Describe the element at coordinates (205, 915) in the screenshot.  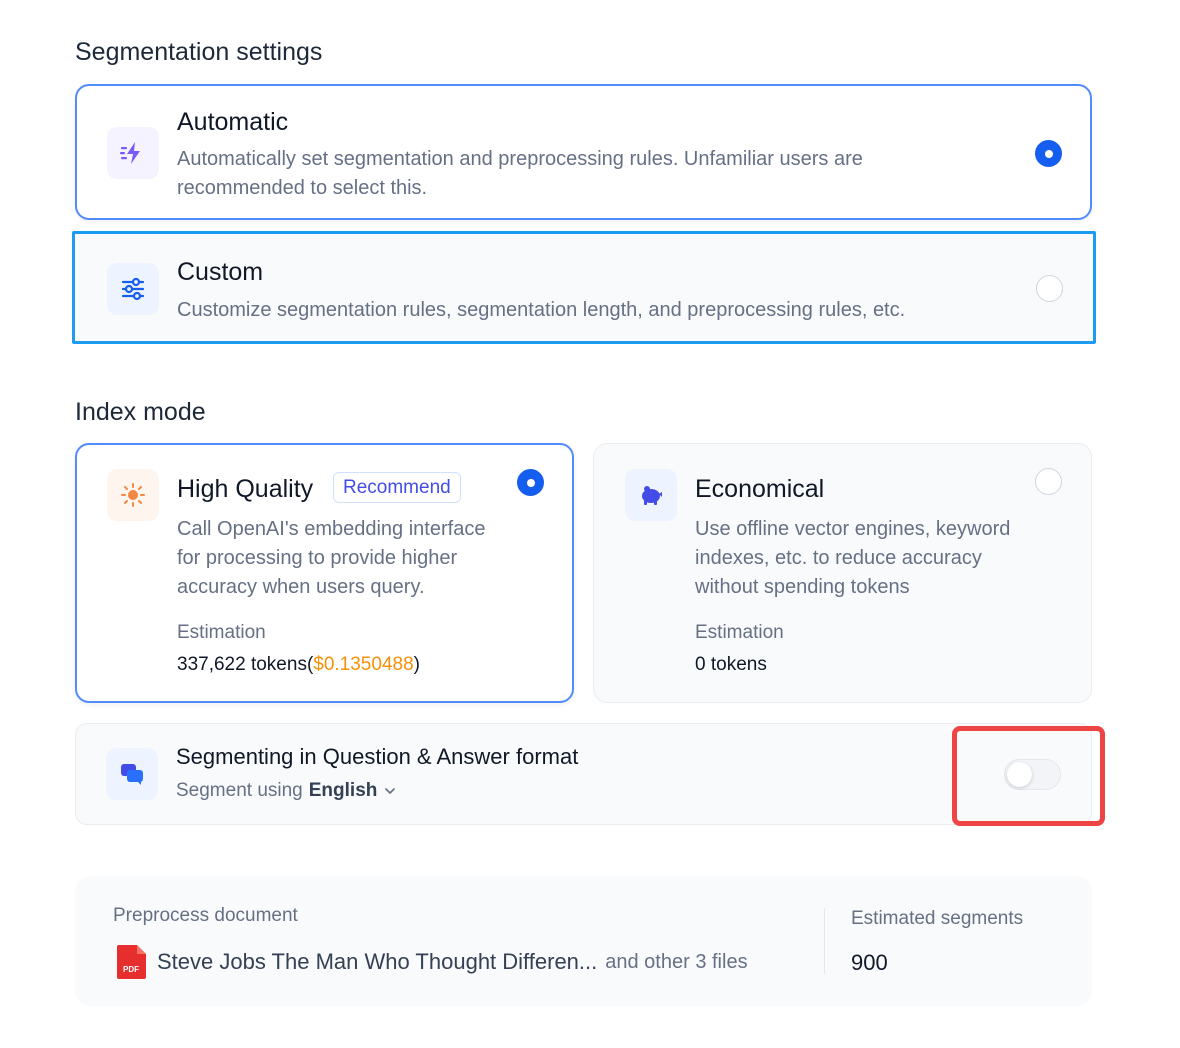
I see `preprocess-document-label: Preprocess document` at that location.